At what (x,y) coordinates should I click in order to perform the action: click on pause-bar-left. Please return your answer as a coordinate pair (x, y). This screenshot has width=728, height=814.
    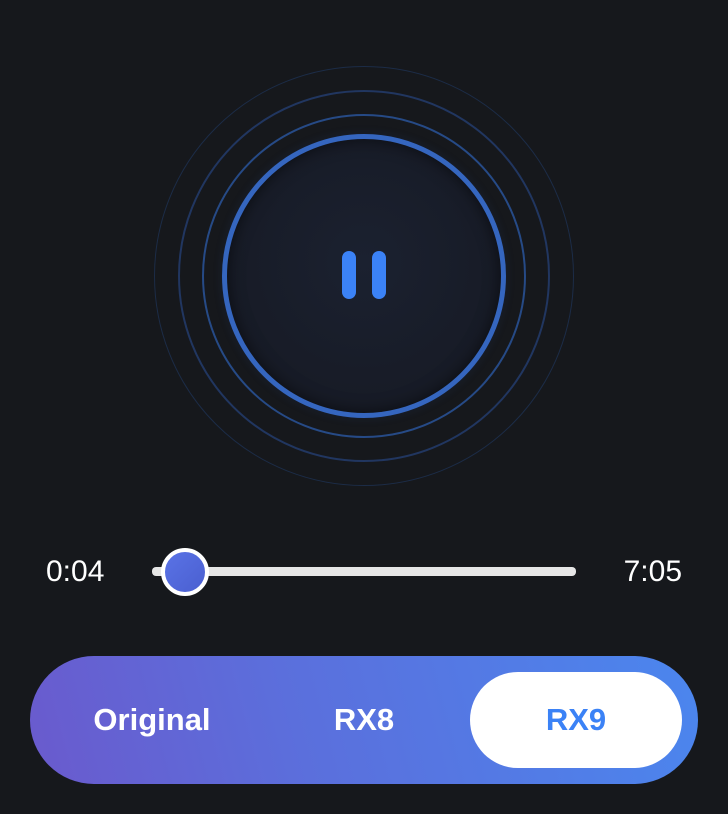
    Looking at the image, I should click on (349, 275).